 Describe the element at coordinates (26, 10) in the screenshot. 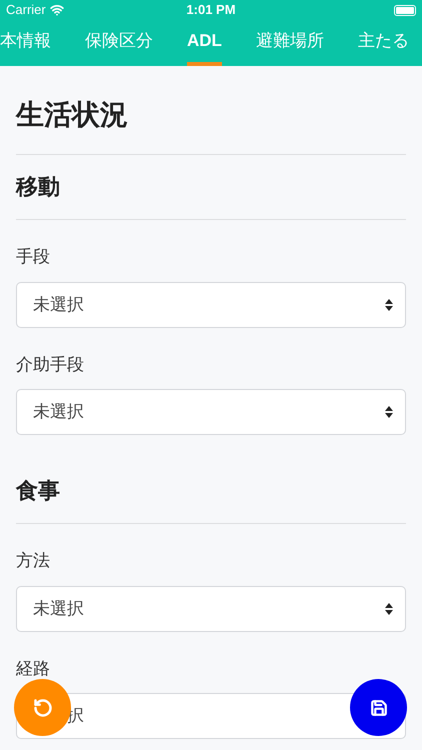

I see `carrier-label: Carrier` at that location.